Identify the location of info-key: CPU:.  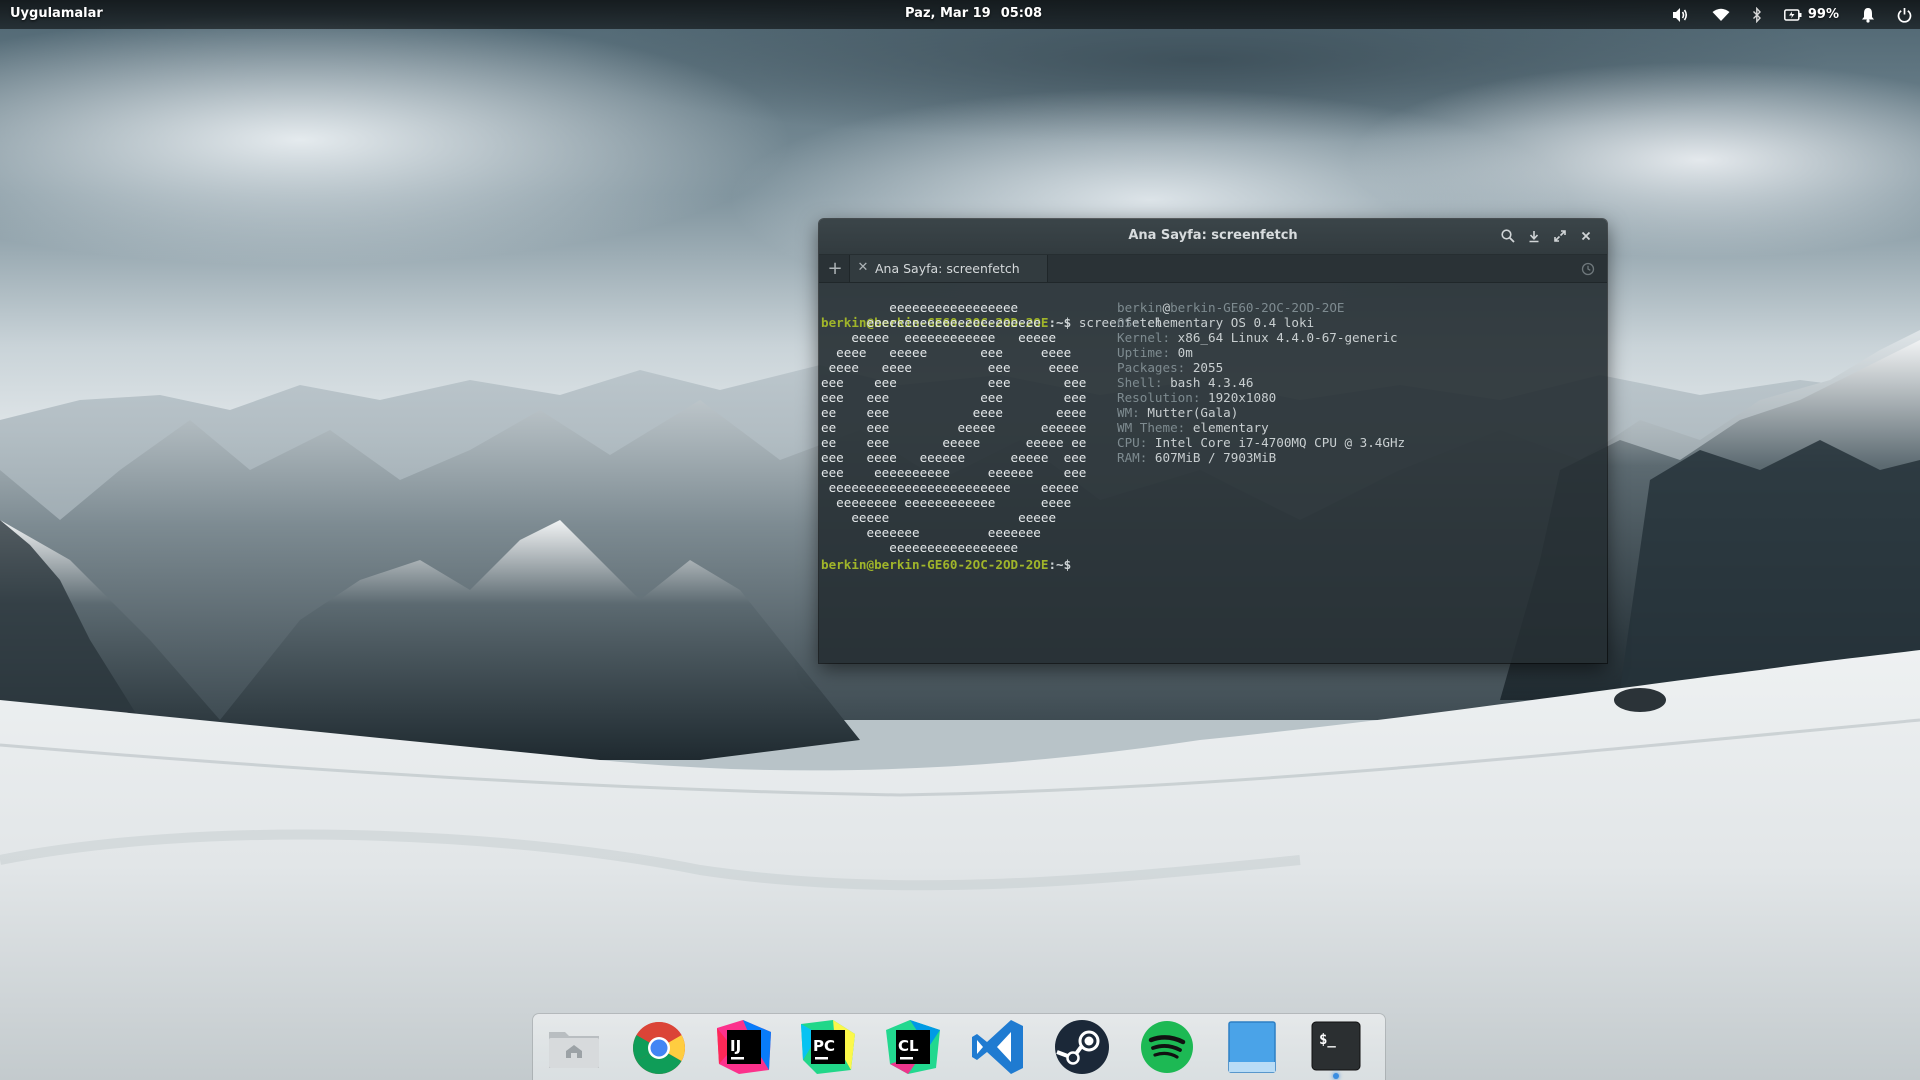
(1132, 442).